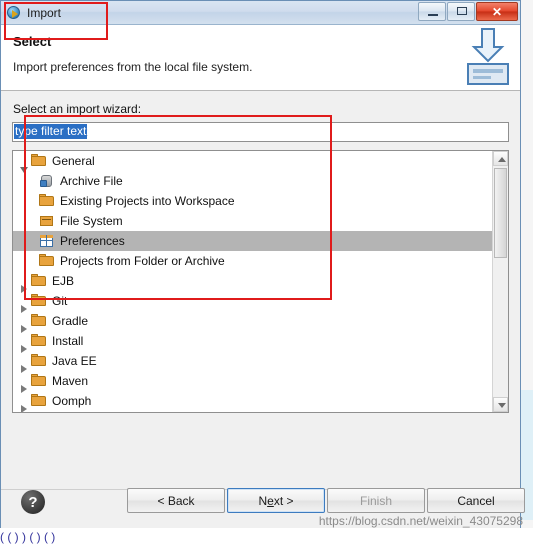 This screenshot has width=533, height=550. Describe the element at coordinates (74, 361) in the screenshot. I see `tree-item-label: Java EE` at that location.